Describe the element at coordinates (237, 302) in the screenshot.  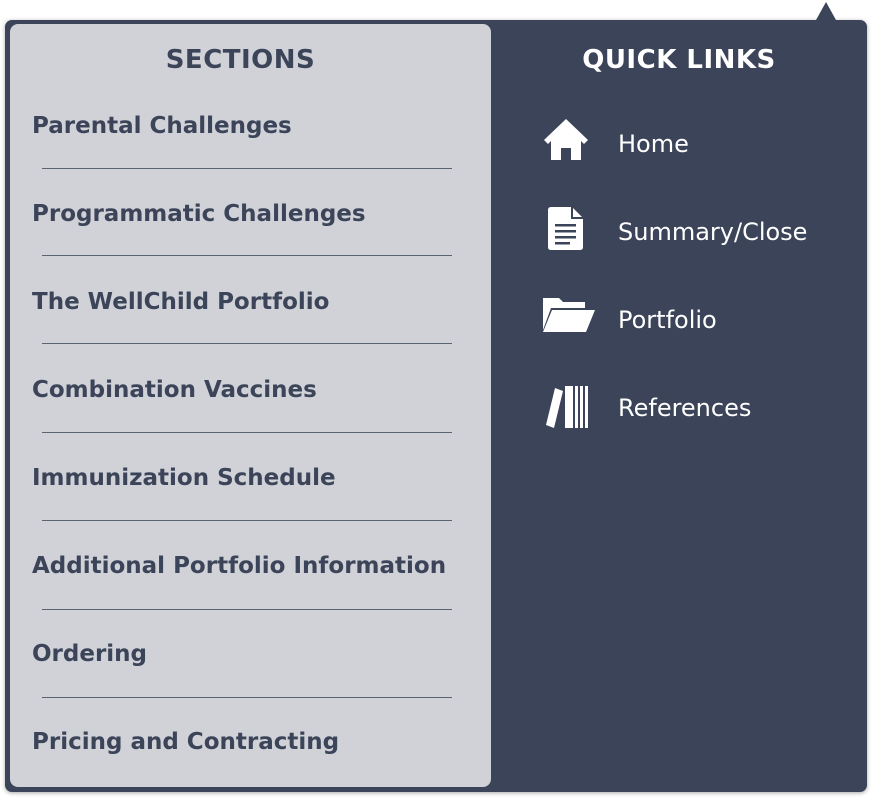
I see `section-item-wellchild-portfolio: The WellChild Portfolio` at that location.